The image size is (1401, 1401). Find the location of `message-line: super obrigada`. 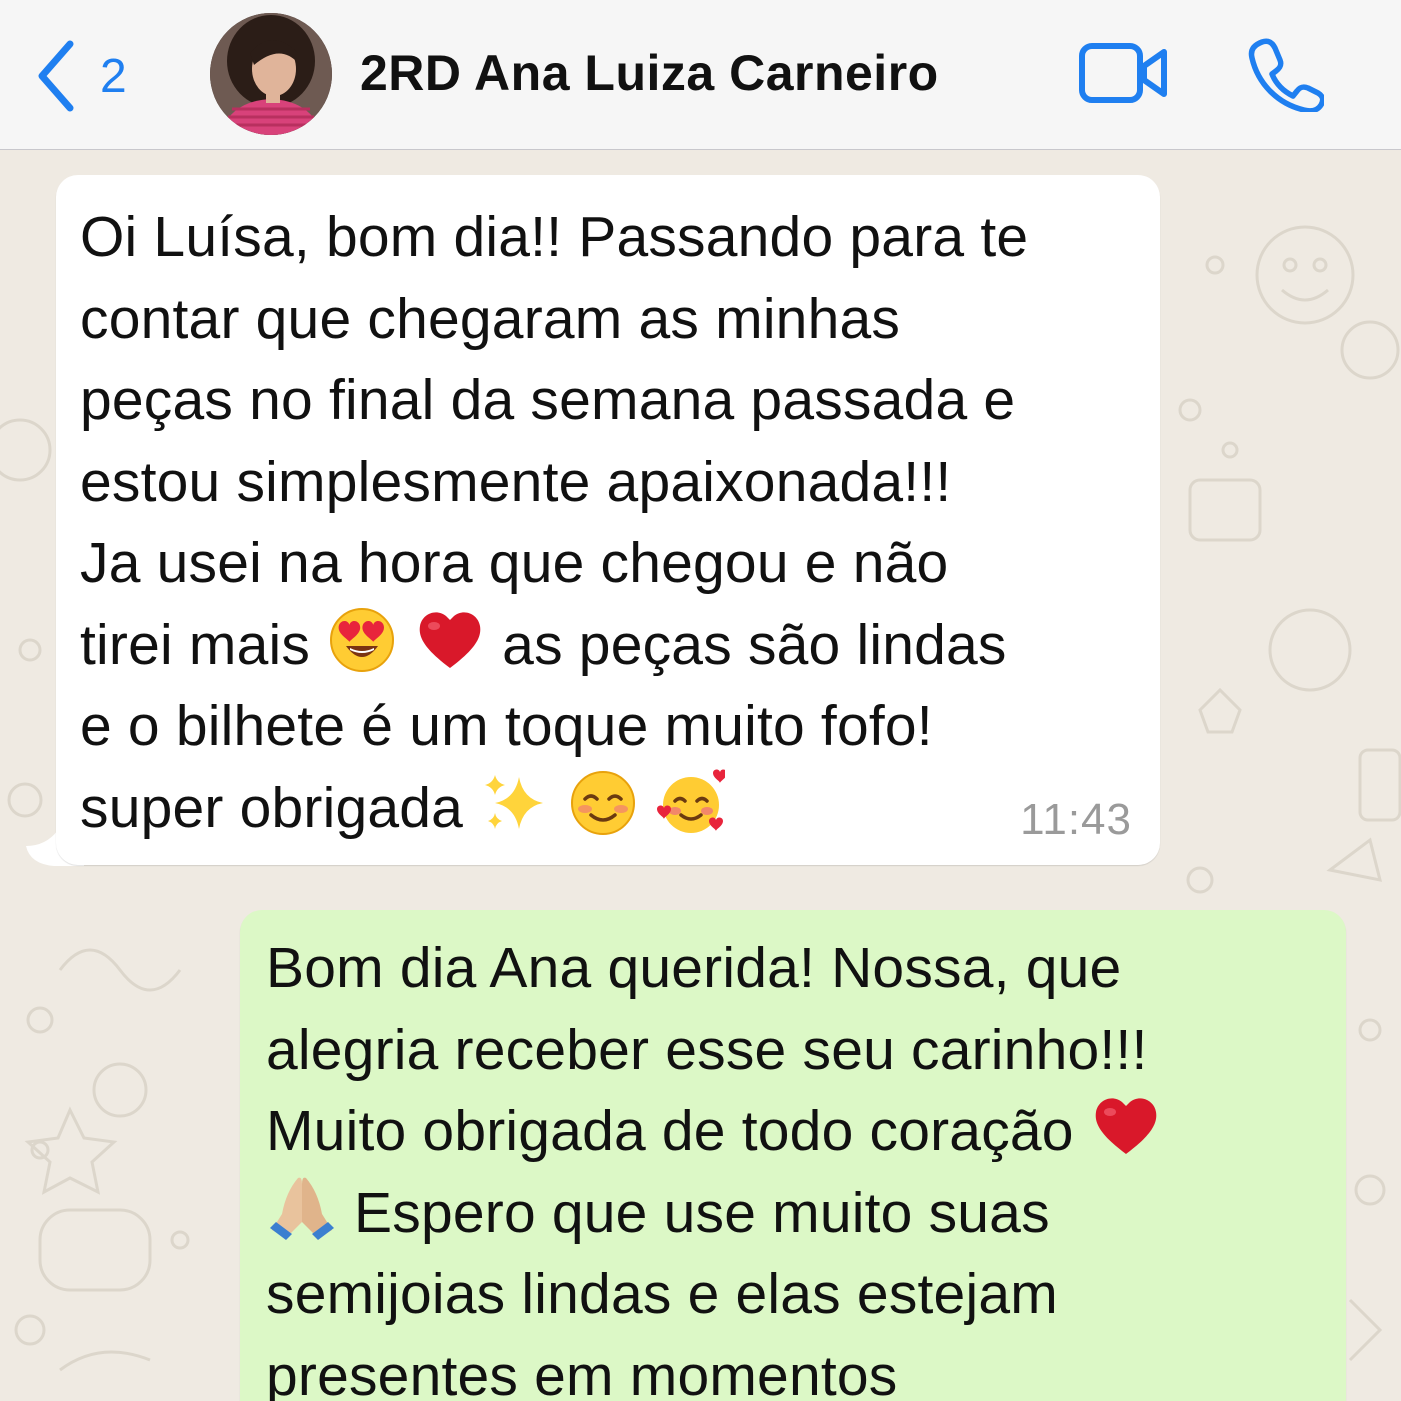

message-line: super obrigada is located at coordinates (608, 809).